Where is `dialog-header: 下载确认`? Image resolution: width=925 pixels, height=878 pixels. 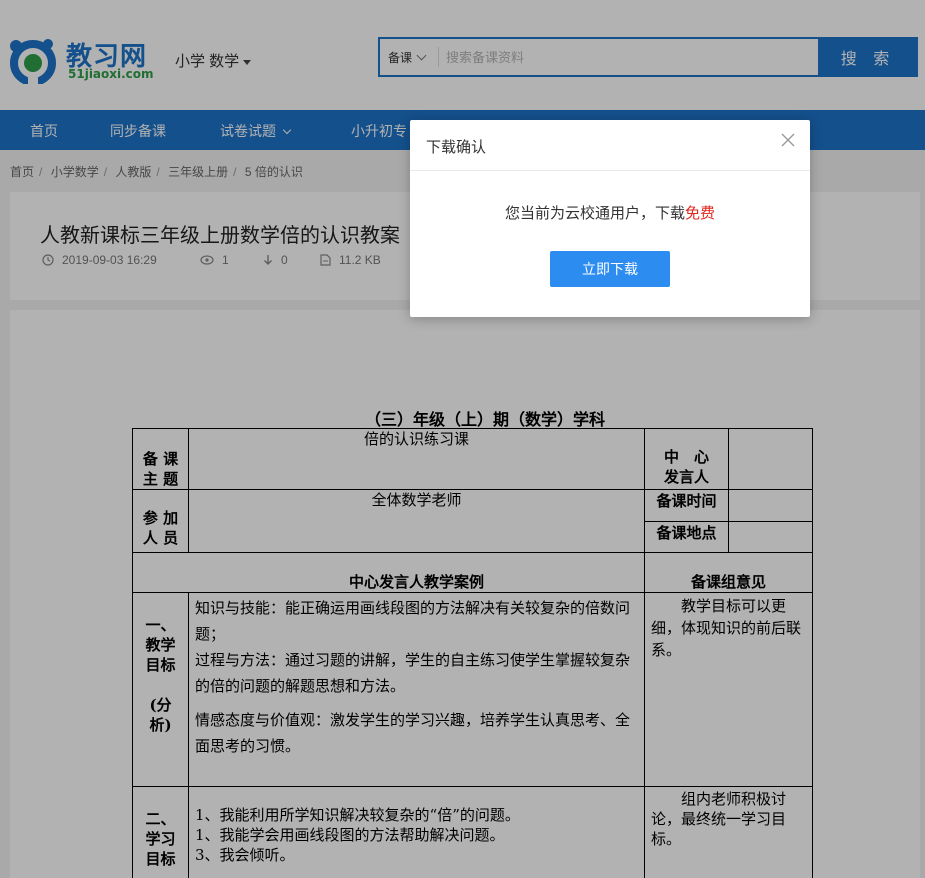 dialog-header: 下载确认 is located at coordinates (610, 145).